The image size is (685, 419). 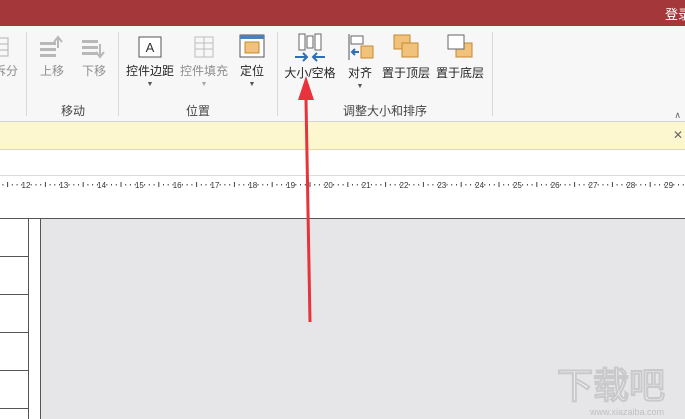 What do you see at coordinates (342, 13) in the screenshot?
I see `title-bar: 登录` at bounding box center [342, 13].